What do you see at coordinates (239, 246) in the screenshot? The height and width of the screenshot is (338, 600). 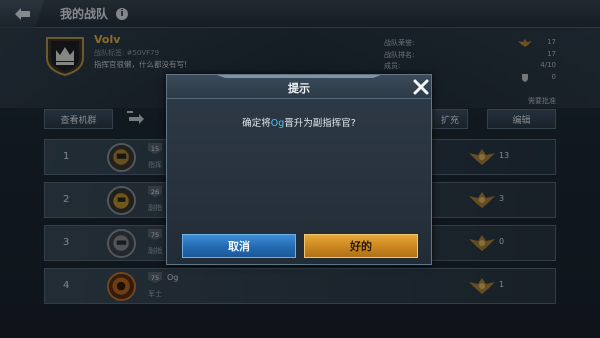 I see `cancel-button: 取消` at bounding box center [239, 246].